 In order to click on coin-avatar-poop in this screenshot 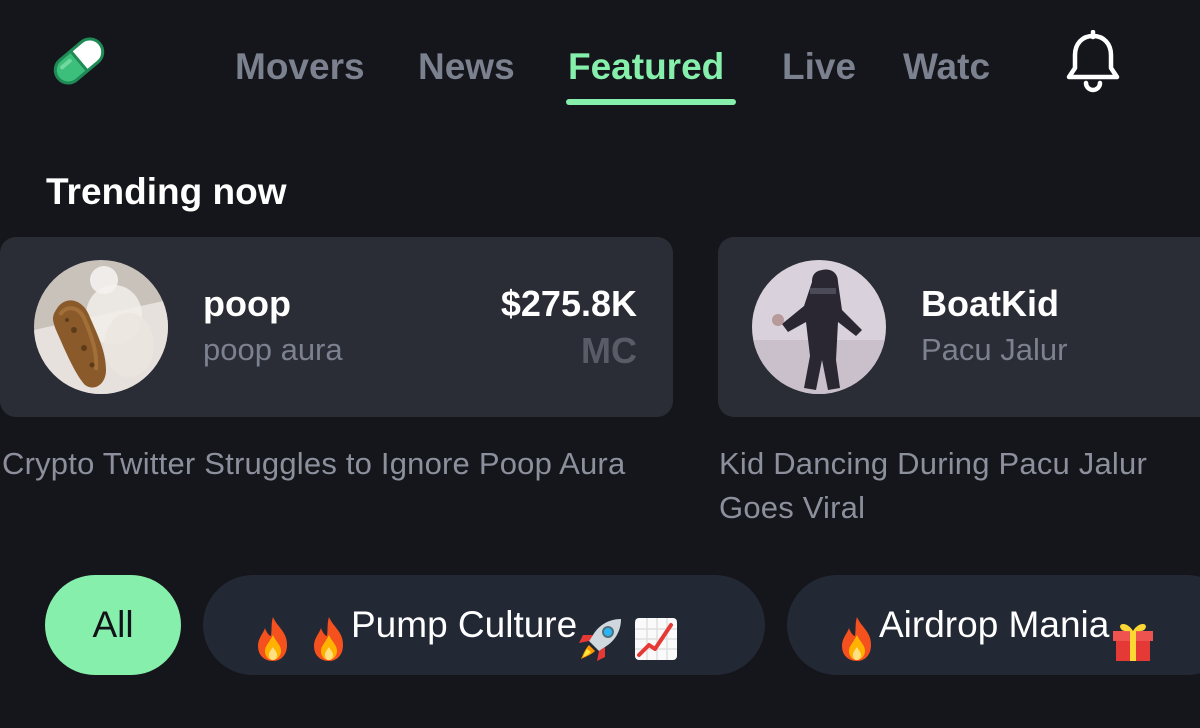, I will do `click(101, 327)`.